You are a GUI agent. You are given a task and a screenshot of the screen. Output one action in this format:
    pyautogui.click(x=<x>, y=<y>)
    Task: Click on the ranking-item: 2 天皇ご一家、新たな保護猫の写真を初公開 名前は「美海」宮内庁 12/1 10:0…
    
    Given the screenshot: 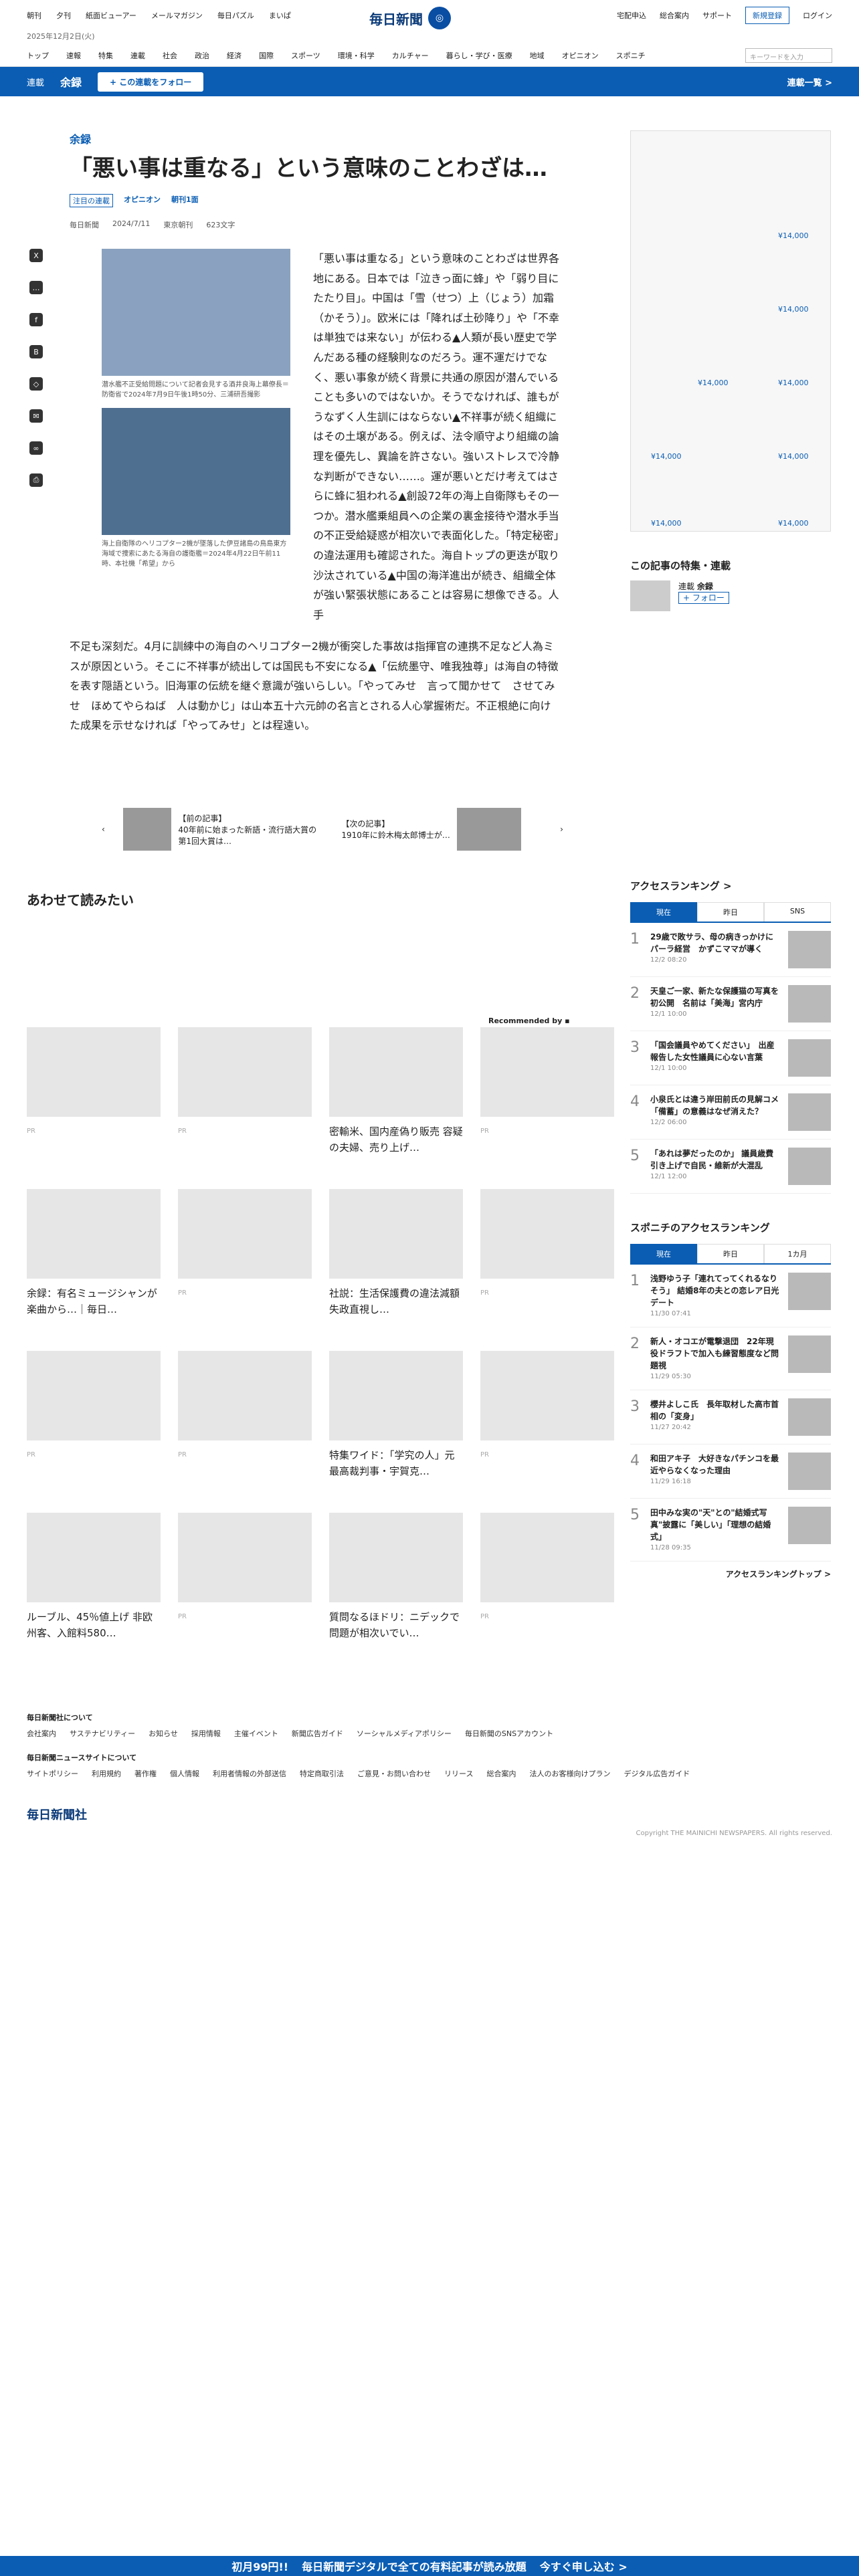 What is the action you would take?
    pyautogui.click(x=730, y=1004)
    